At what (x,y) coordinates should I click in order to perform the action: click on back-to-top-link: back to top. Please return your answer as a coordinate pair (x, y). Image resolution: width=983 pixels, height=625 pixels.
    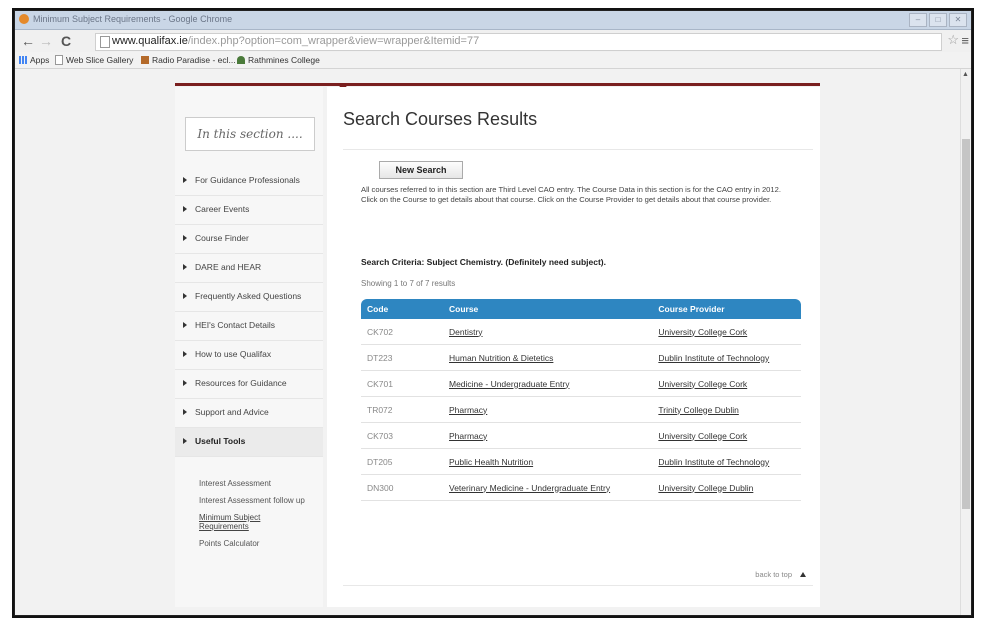
    Looking at the image, I should click on (780, 574).